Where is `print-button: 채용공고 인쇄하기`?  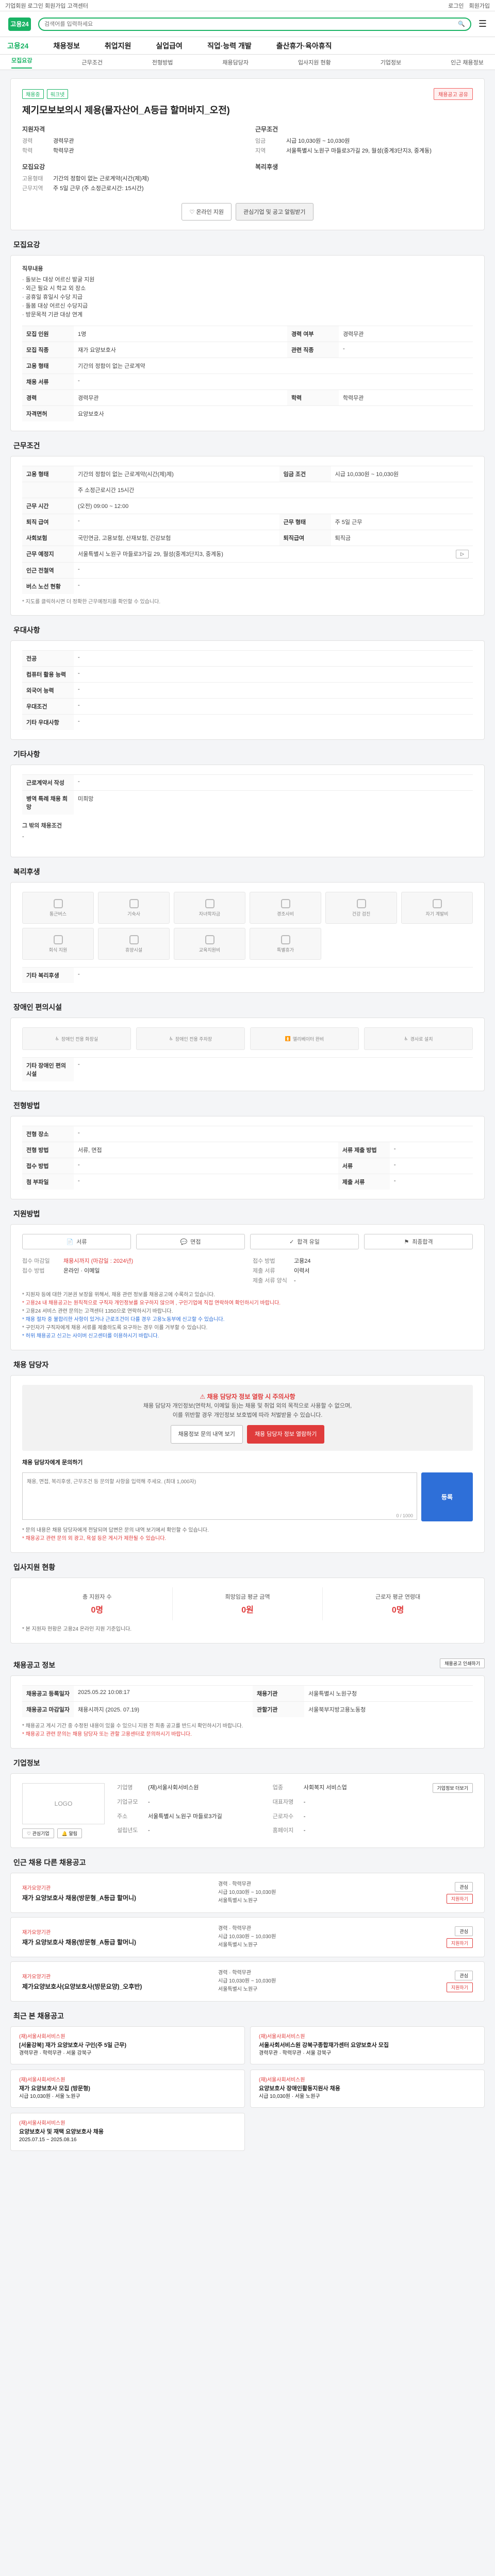 print-button: 채용공고 인쇄하기 is located at coordinates (462, 1663).